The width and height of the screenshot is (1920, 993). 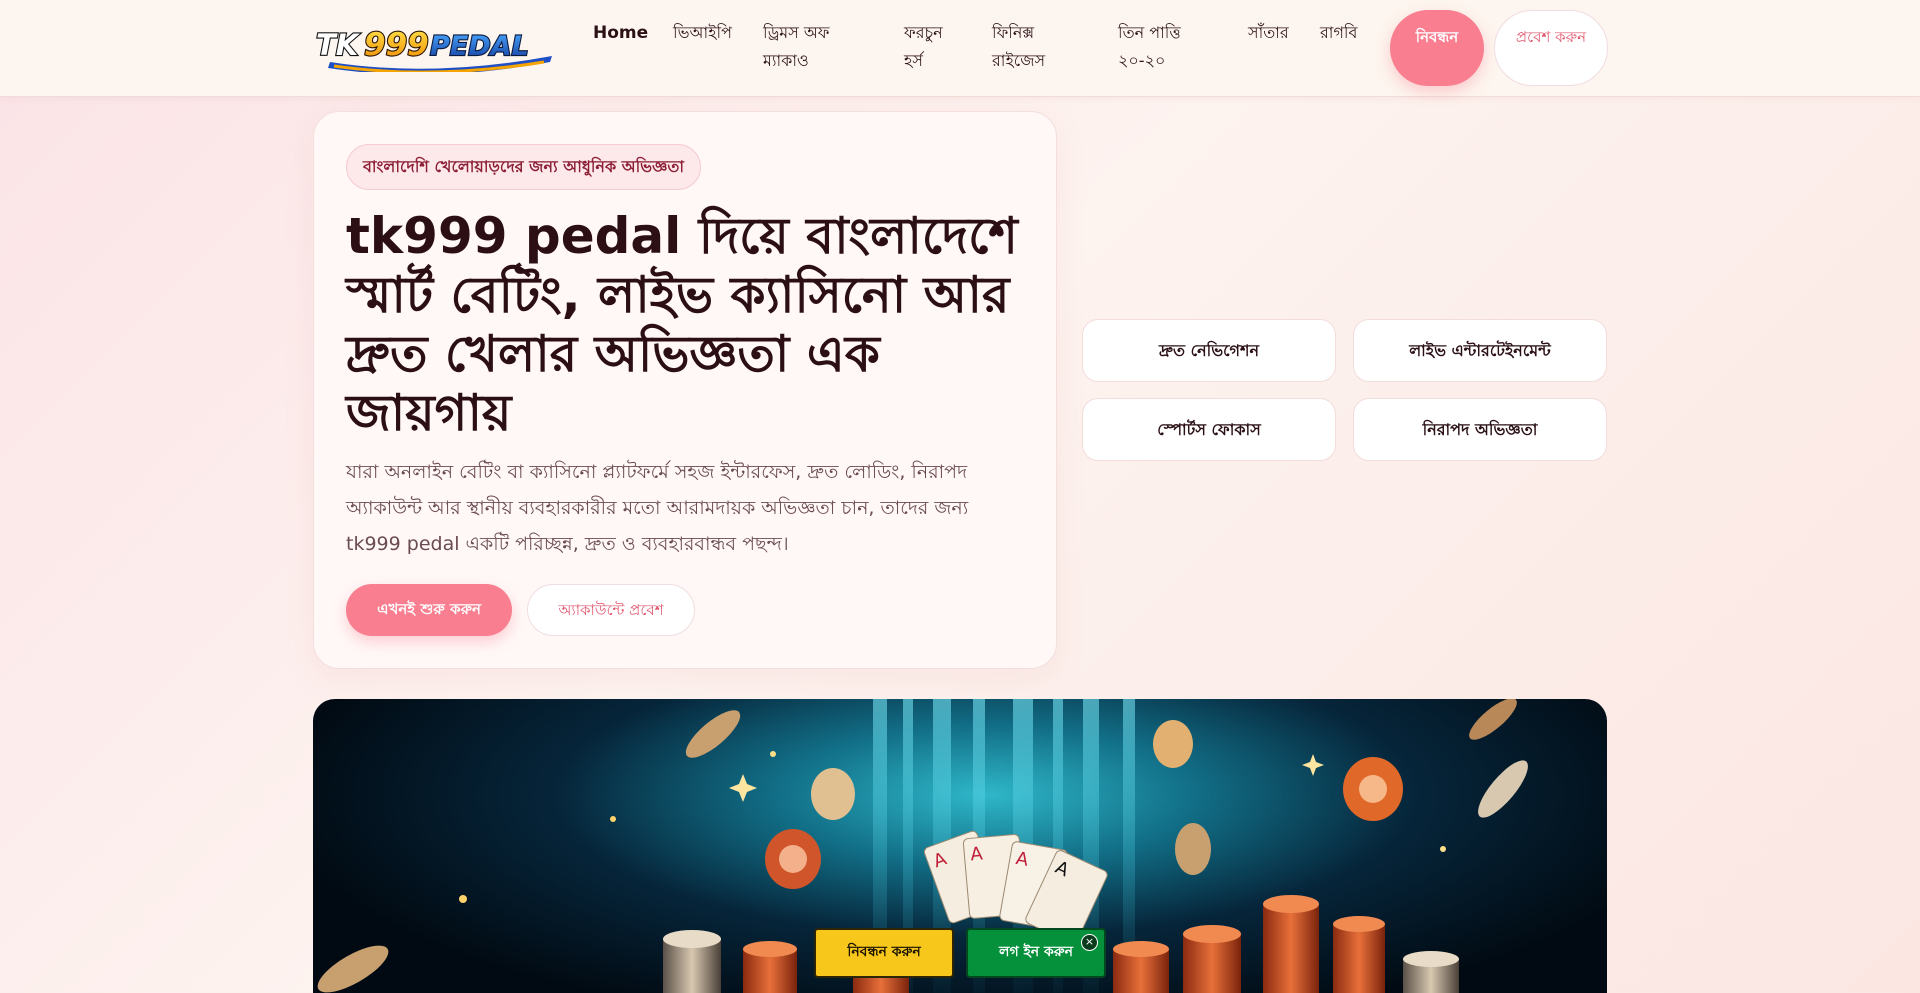 What do you see at coordinates (429, 610) in the screenshot?
I see `start-now-button: এখনই শুরু করুন` at bounding box center [429, 610].